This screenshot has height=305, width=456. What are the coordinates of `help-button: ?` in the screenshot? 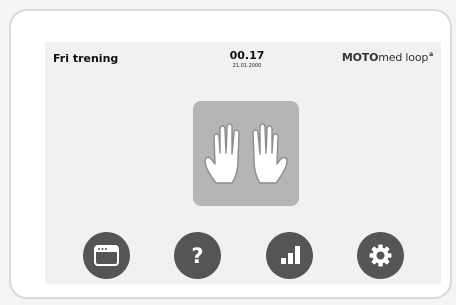 It's located at (197, 255).